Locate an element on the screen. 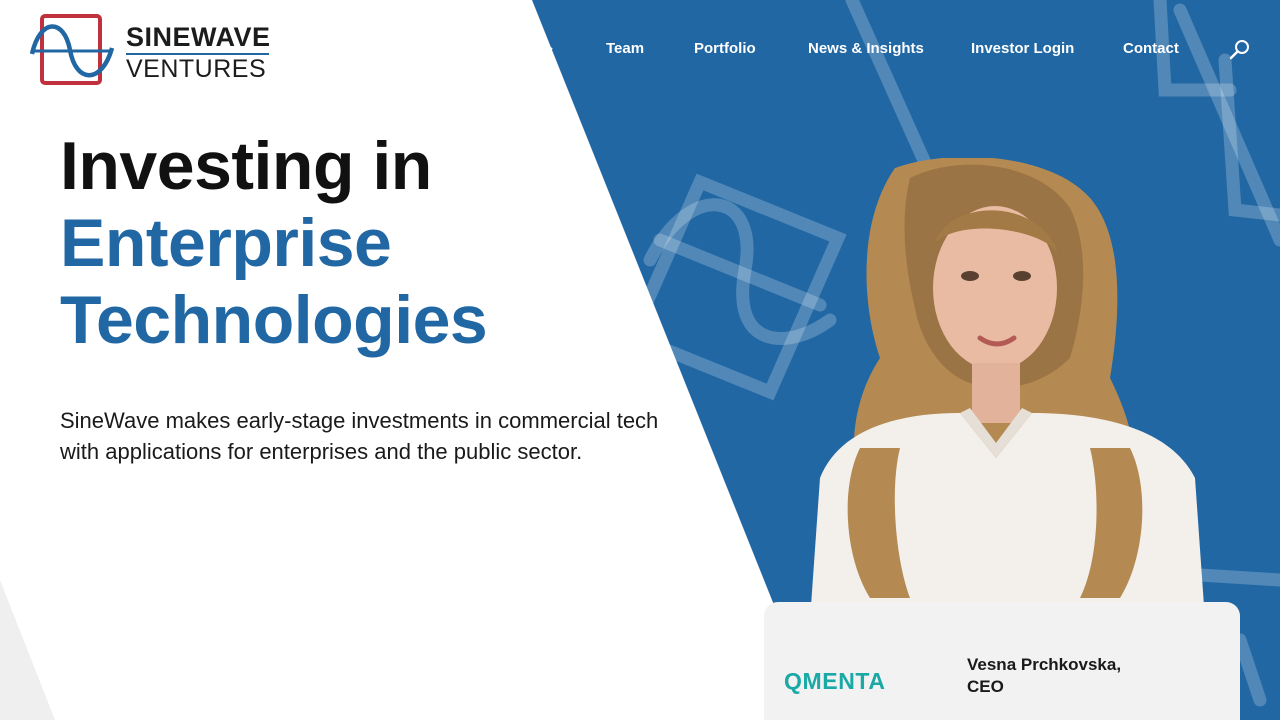  nav-item-investor-login: Investor Login is located at coordinates (1022, 48).